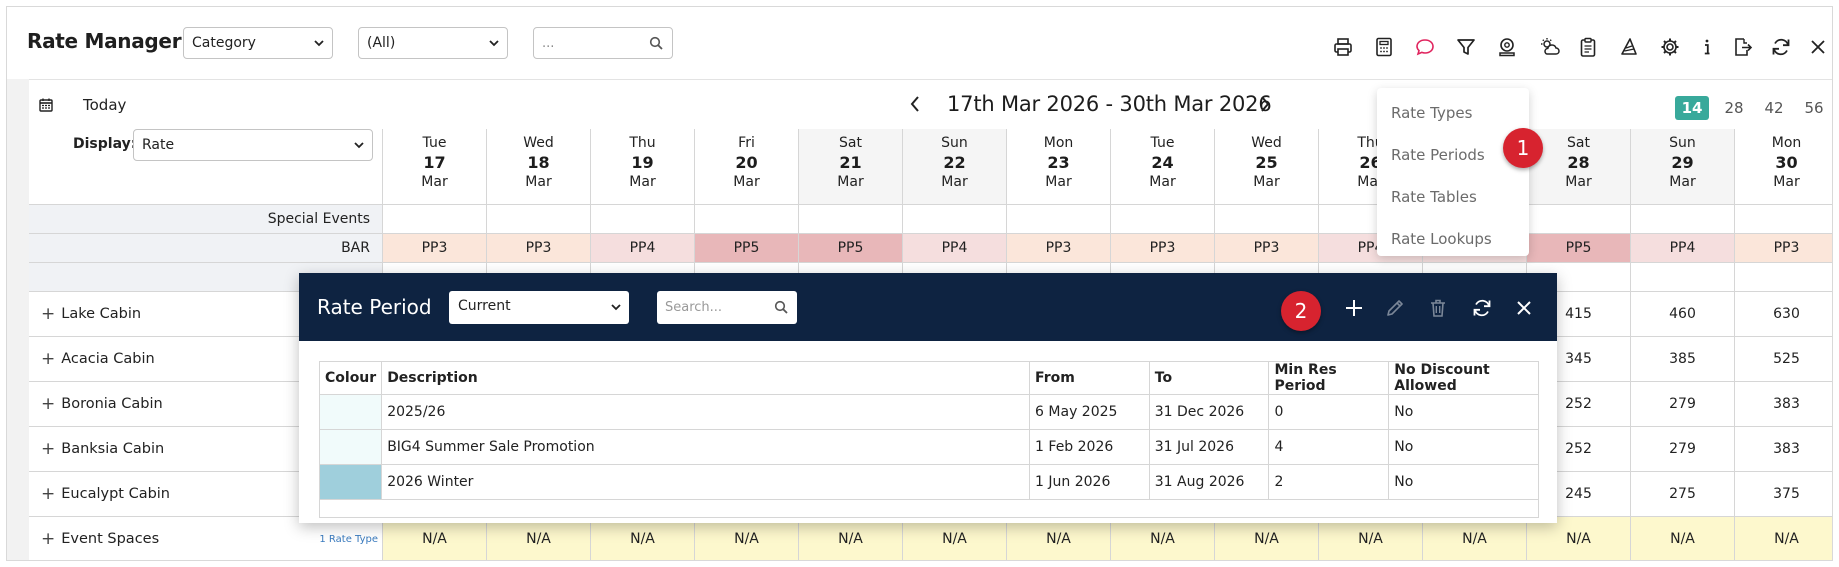 This screenshot has width=1839, height=567. What do you see at coordinates (1814, 108) in the screenshot?
I see `span-56-button: 56` at bounding box center [1814, 108].